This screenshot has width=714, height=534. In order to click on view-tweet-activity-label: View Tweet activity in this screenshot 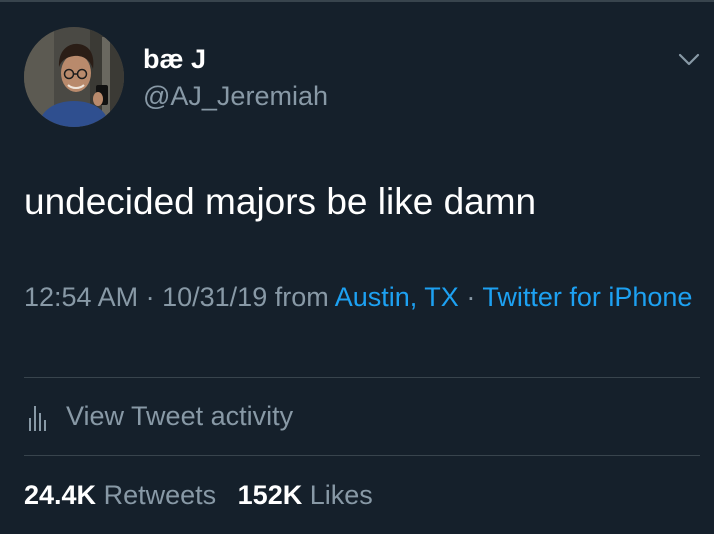, I will do `click(180, 416)`.